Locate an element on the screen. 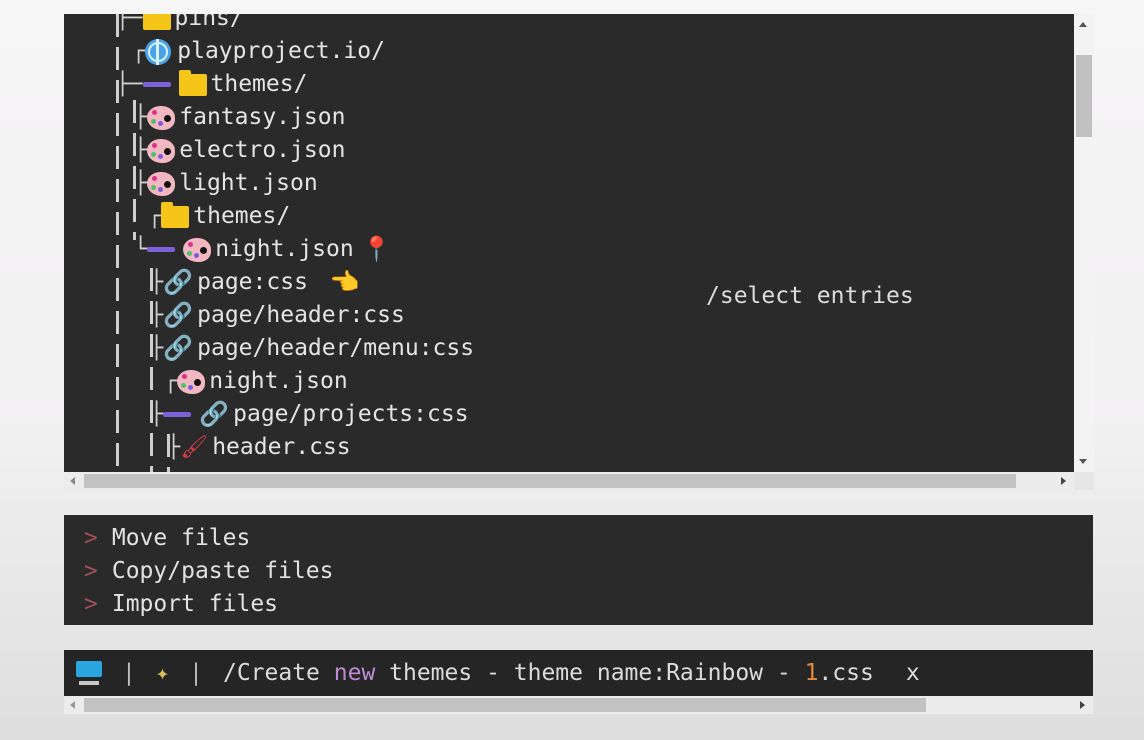 This screenshot has height=740, width=1144. branch-connector: └ is located at coordinates (141, 249).